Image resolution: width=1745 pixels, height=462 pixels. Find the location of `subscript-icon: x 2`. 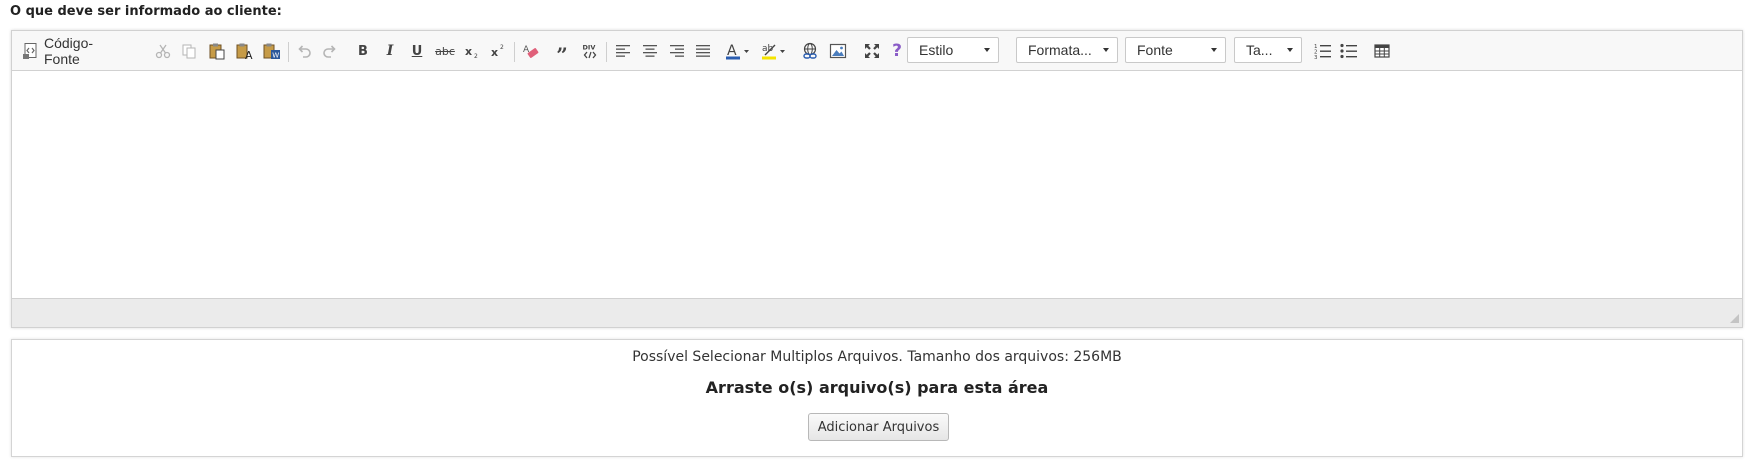

subscript-icon: x 2 is located at coordinates (471, 52).